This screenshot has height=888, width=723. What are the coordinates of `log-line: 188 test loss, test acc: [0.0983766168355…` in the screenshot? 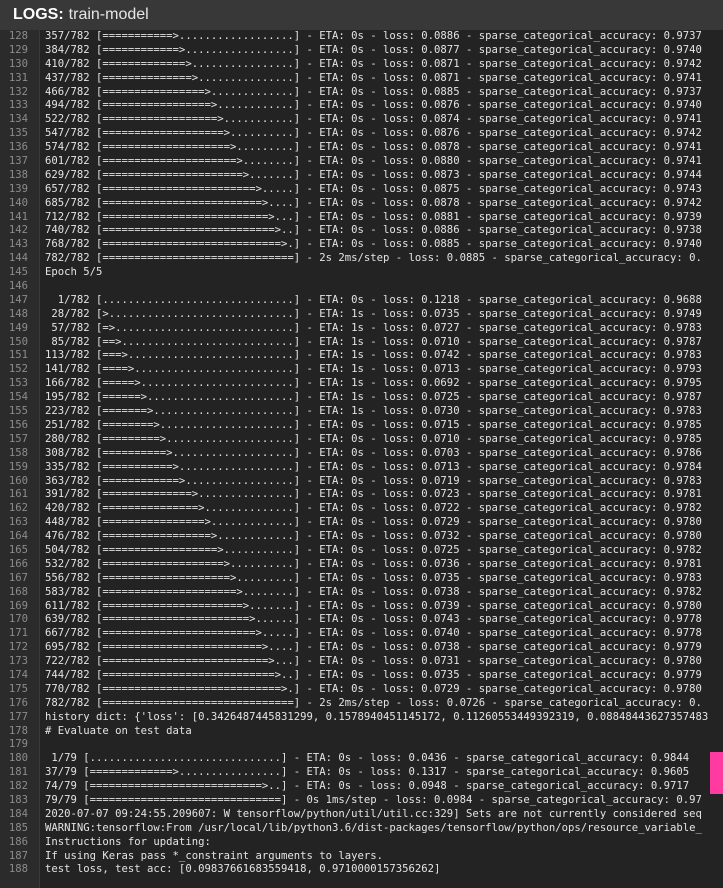 It's located at (361, 870).